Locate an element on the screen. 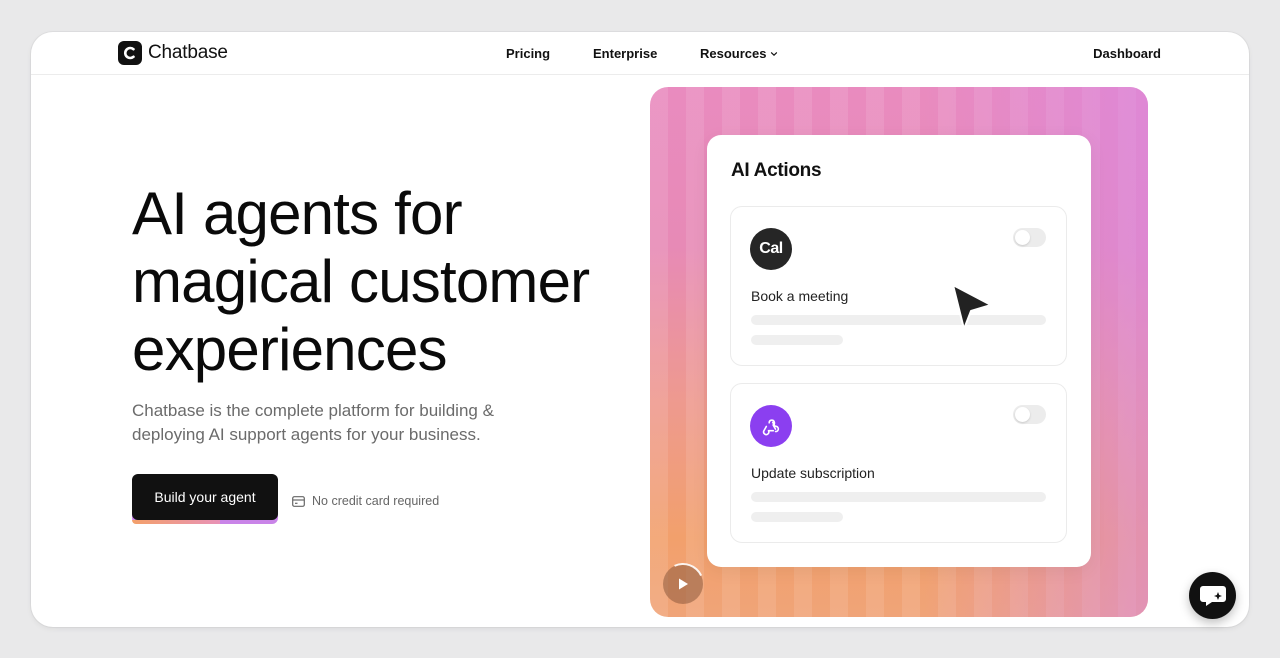  hero-title-line: AI agents for is located at coordinates (297, 213).